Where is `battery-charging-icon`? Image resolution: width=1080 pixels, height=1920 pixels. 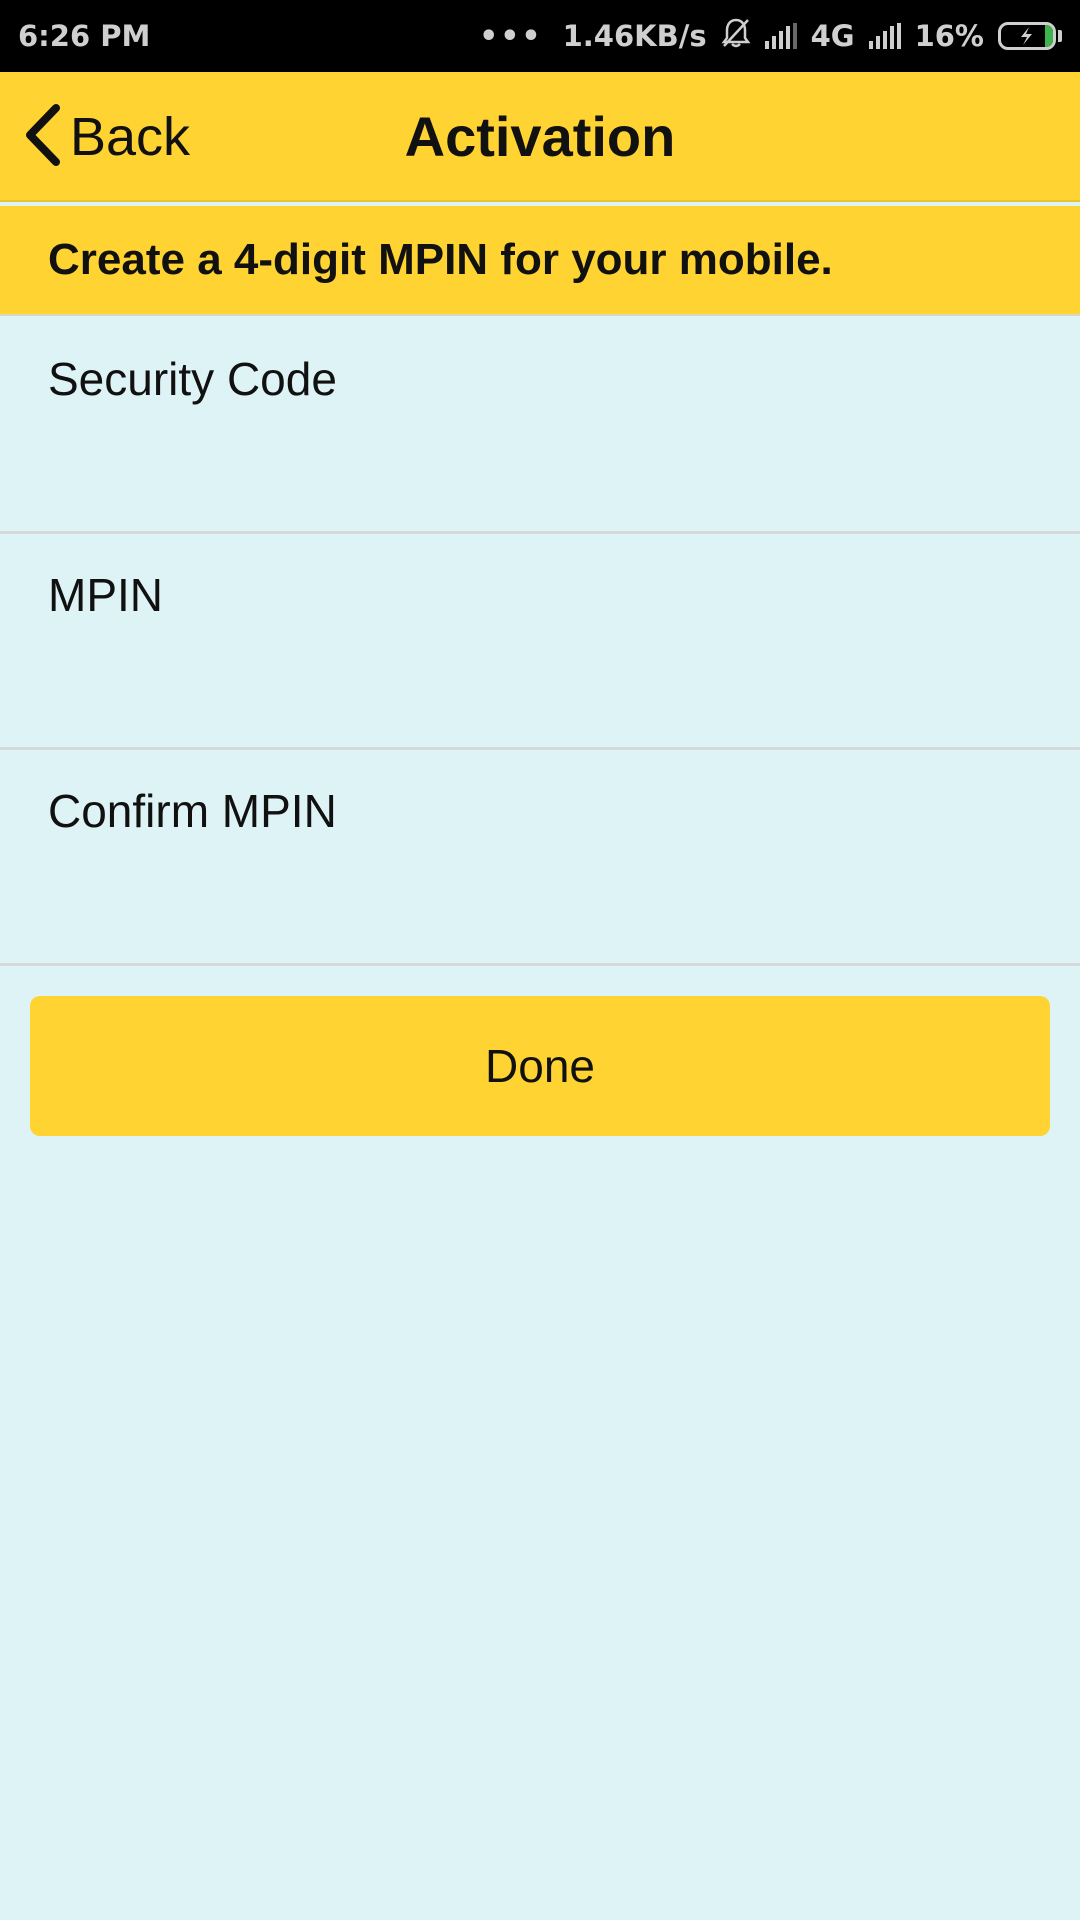
battery-charging-icon is located at coordinates (1030, 36).